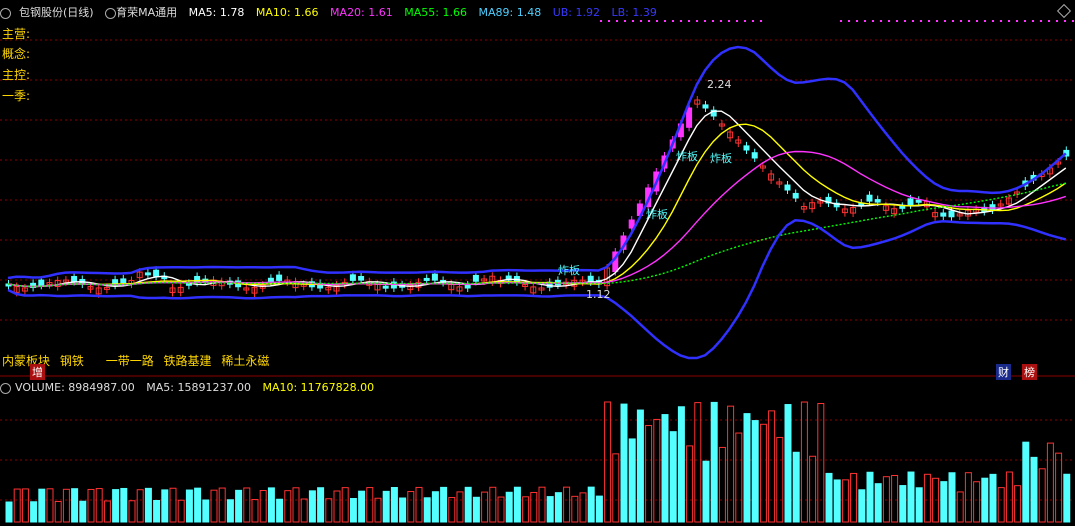  Describe the element at coordinates (16, 75) in the screenshot. I see `side-label-control: 主控:` at that location.